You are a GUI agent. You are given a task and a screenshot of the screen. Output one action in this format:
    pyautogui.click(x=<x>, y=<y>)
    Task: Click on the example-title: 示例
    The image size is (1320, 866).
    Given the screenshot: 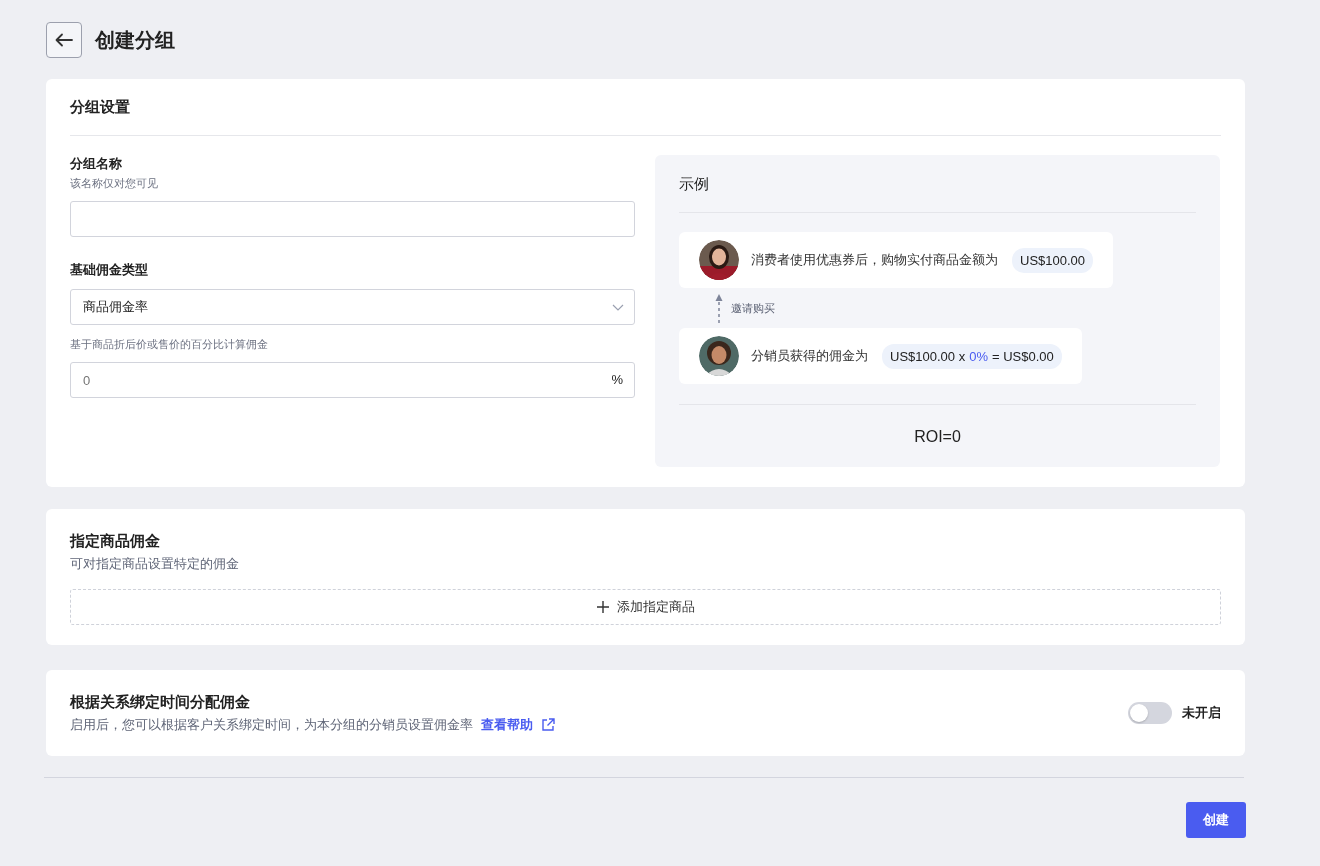 What is the action you would take?
    pyautogui.click(x=694, y=184)
    